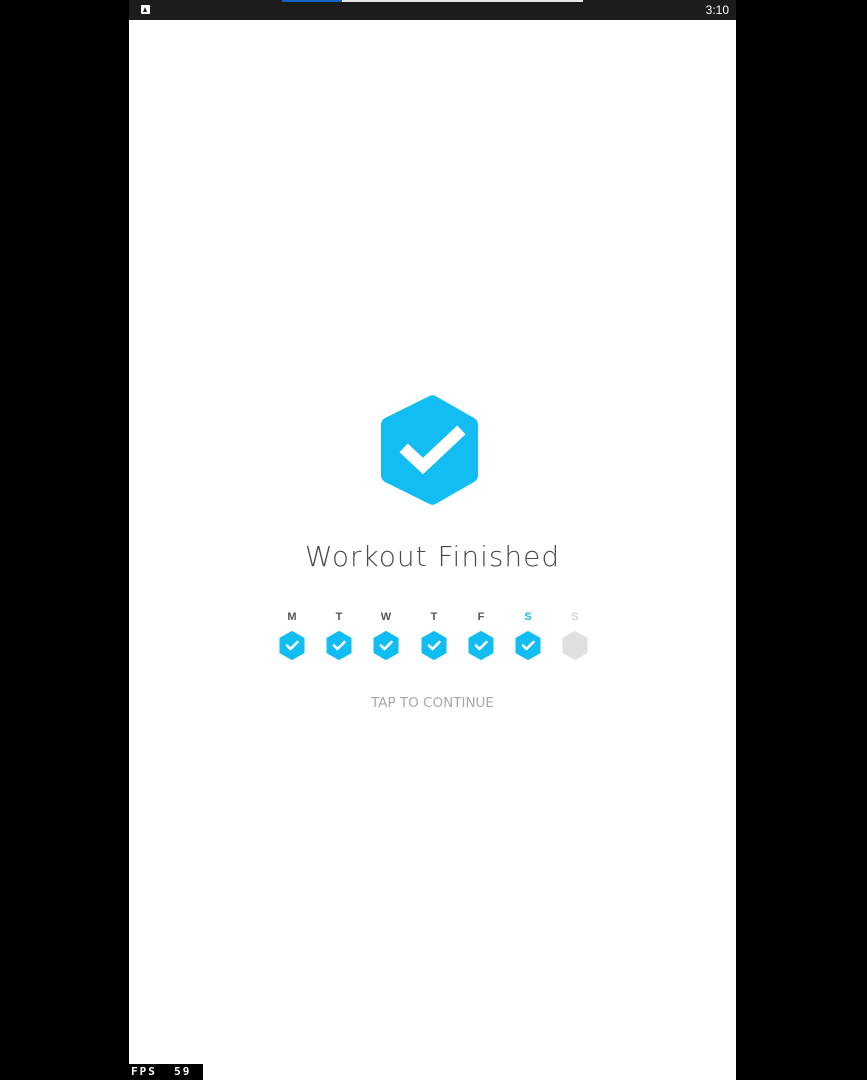 This screenshot has width=867, height=1080. I want to click on fps-value: 59, so click(183, 1071).